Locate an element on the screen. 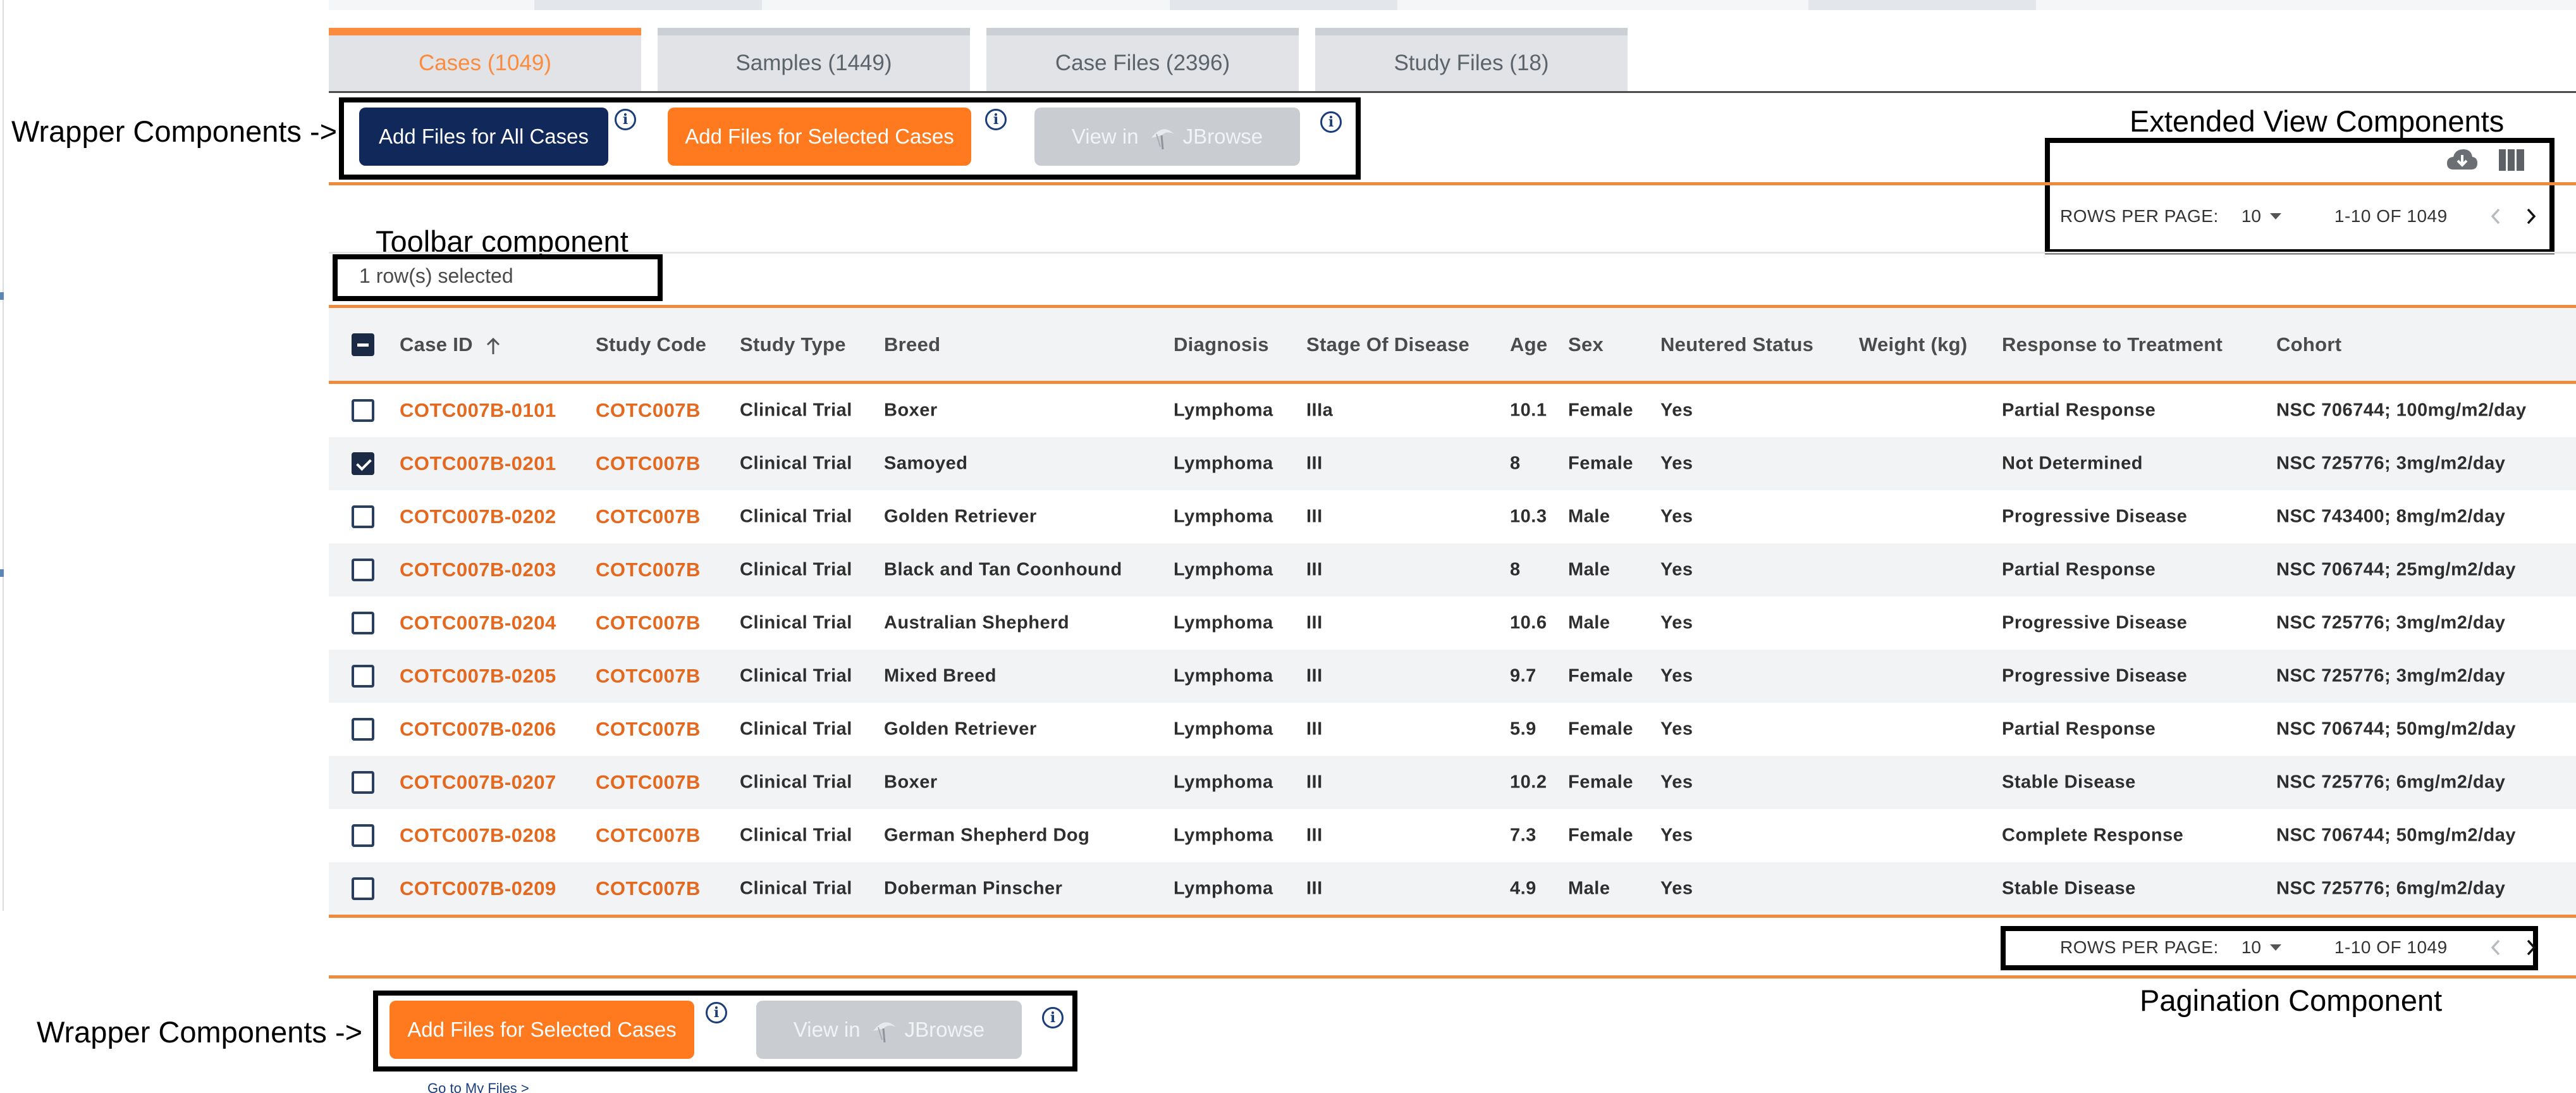  cell-case-id: COTC007B-0101 is located at coordinates (478, 410).